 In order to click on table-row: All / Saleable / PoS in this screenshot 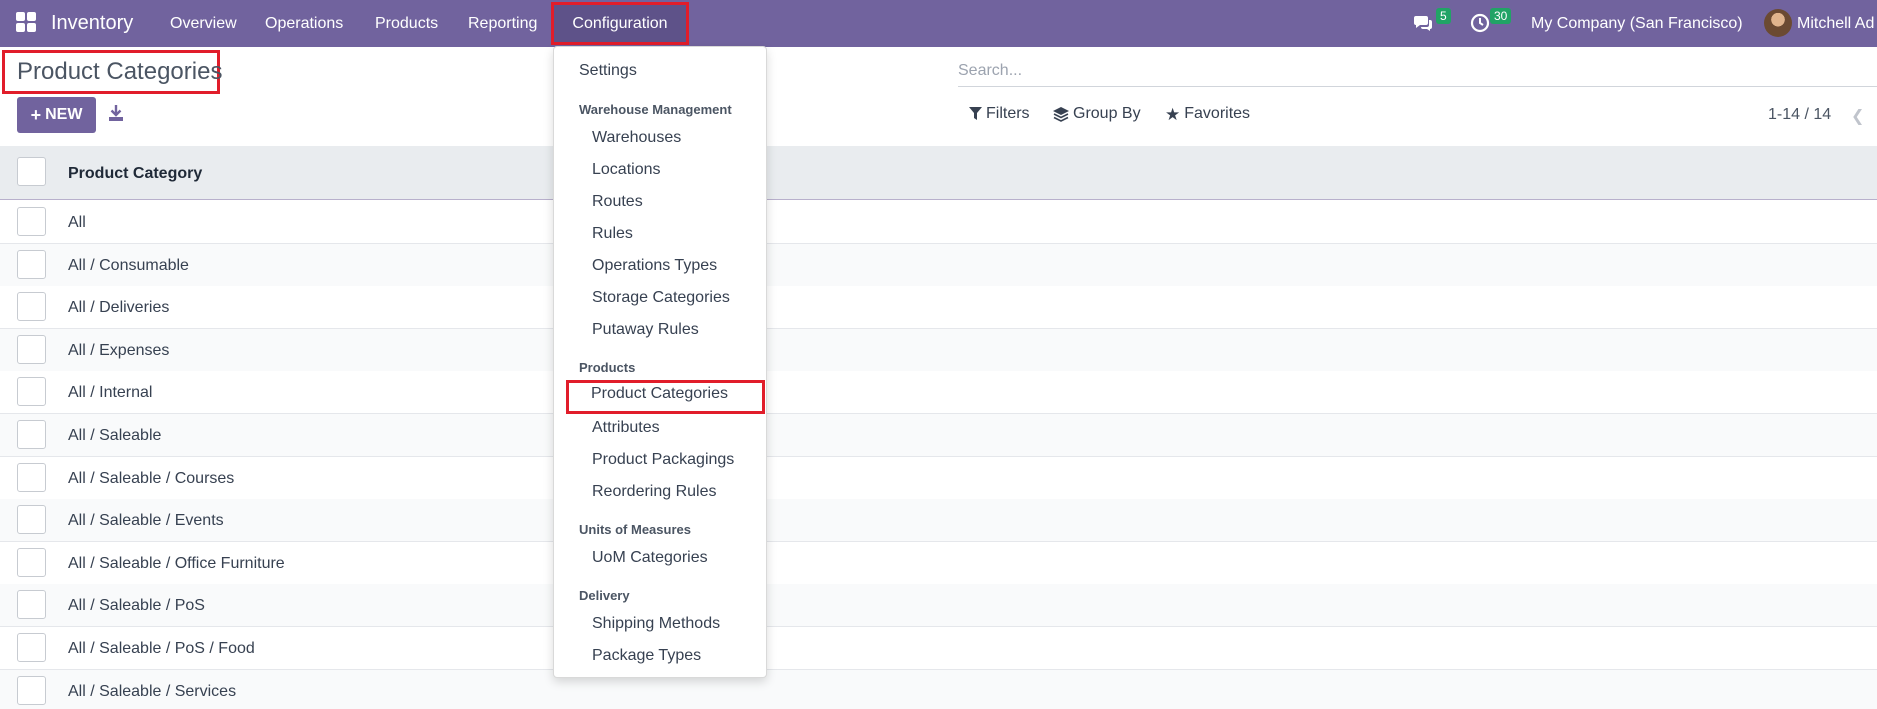, I will do `click(938, 605)`.